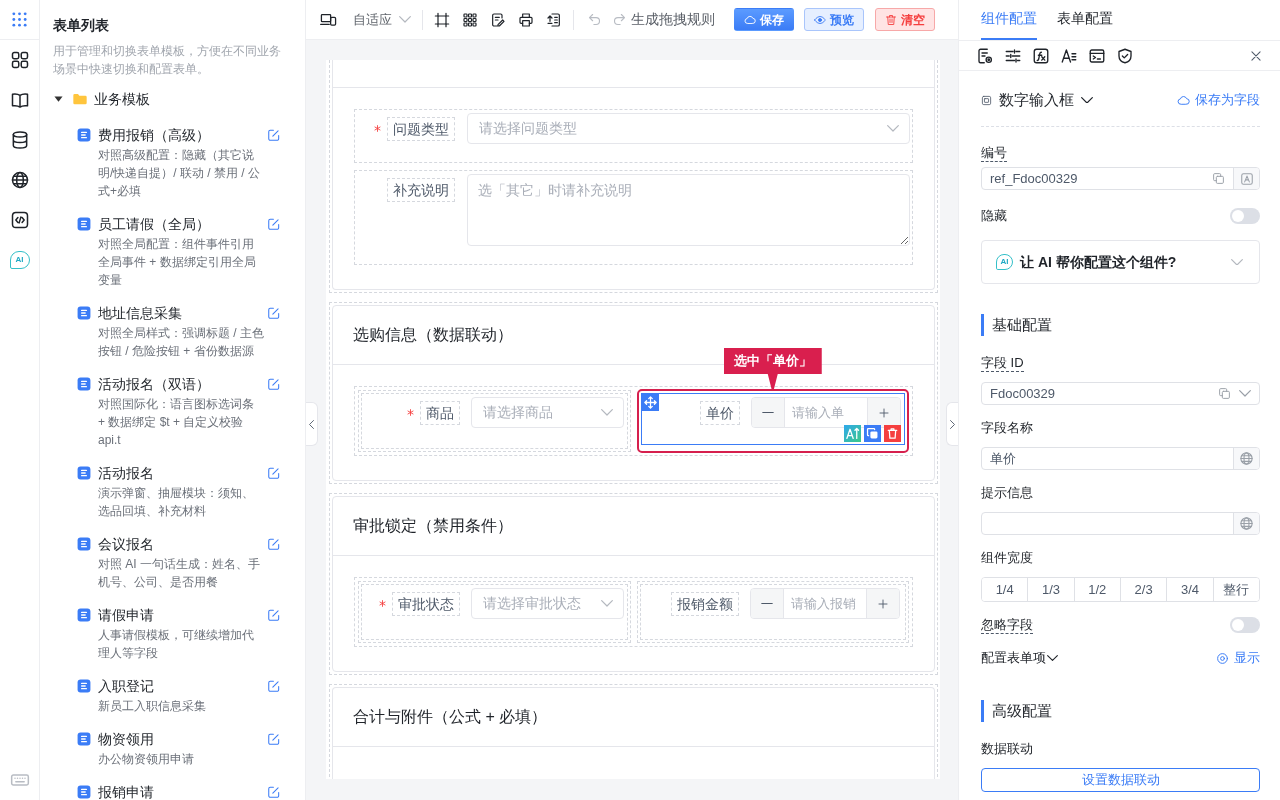  What do you see at coordinates (181, 791) in the screenshot?
I see `template-title: 报销申请` at bounding box center [181, 791].